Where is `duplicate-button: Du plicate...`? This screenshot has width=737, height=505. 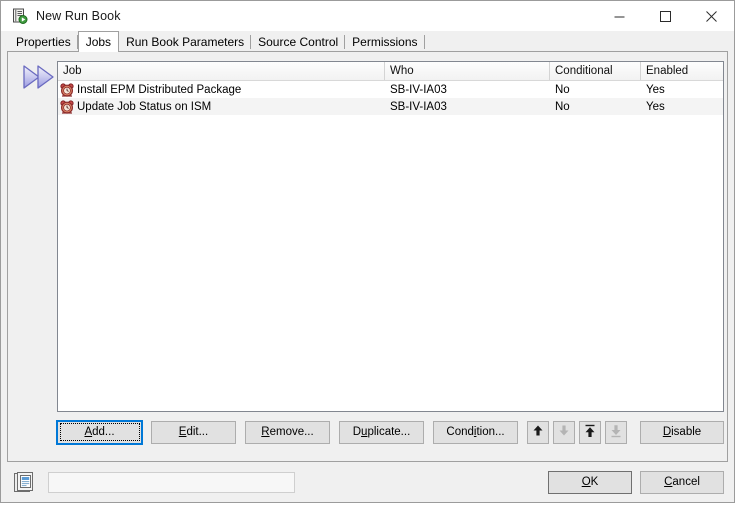
duplicate-button: Du plicate... is located at coordinates (381, 432).